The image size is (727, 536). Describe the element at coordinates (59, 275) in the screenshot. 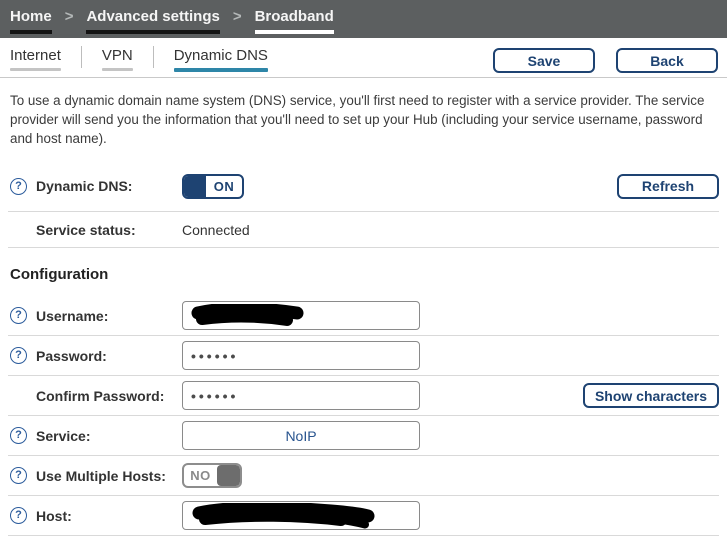

I see `configuration-heading: Configuration` at that location.